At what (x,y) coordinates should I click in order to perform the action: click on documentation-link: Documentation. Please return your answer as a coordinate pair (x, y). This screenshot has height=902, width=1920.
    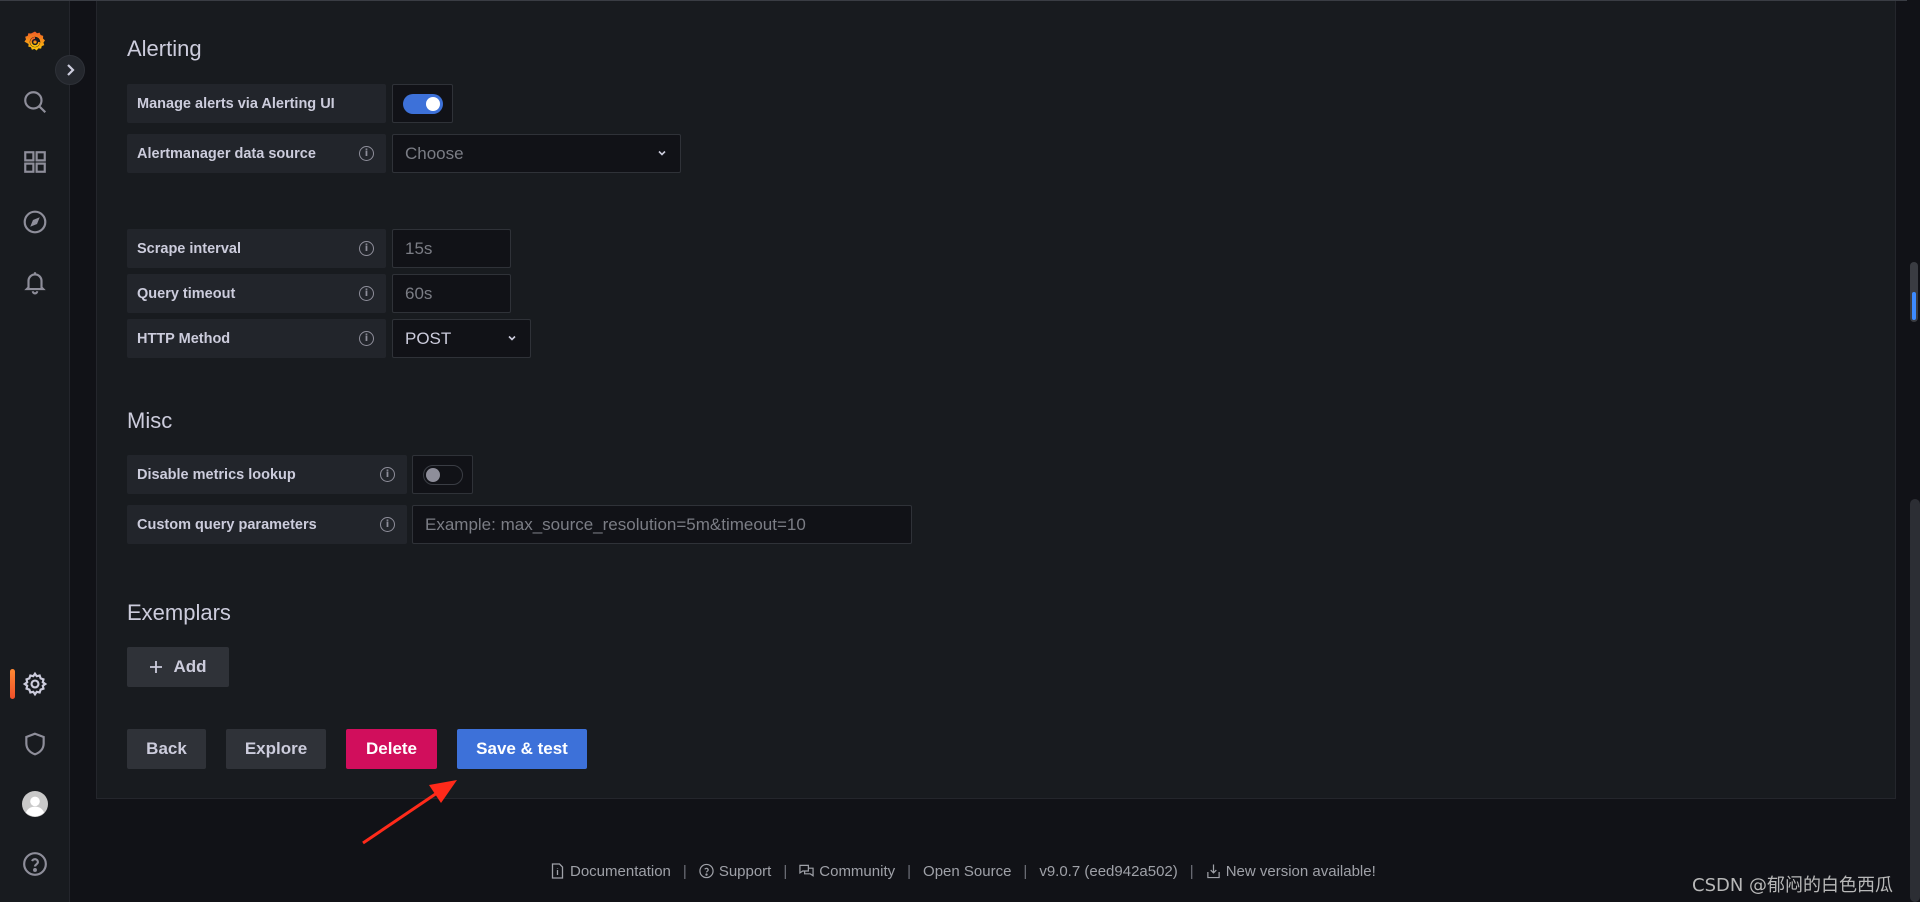
    Looking at the image, I should click on (610, 871).